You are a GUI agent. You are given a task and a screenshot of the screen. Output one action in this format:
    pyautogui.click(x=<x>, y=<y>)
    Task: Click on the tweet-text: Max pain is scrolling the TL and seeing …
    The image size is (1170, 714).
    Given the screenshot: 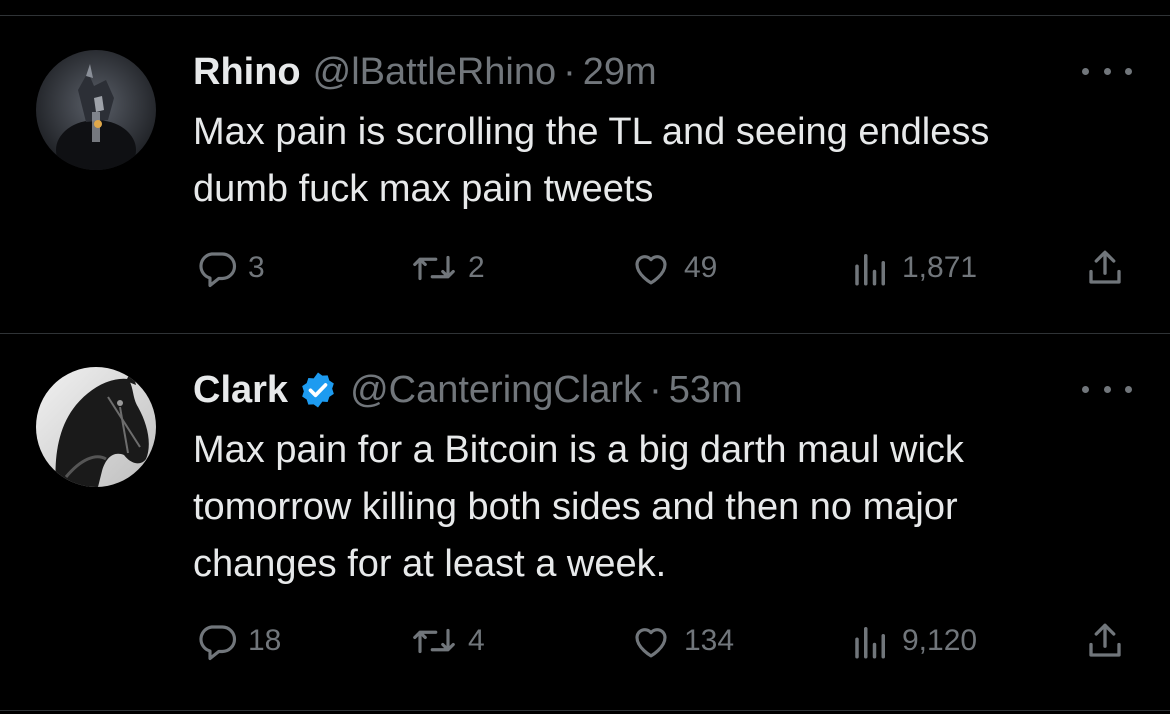 What is the action you would take?
    pyautogui.click(x=591, y=160)
    